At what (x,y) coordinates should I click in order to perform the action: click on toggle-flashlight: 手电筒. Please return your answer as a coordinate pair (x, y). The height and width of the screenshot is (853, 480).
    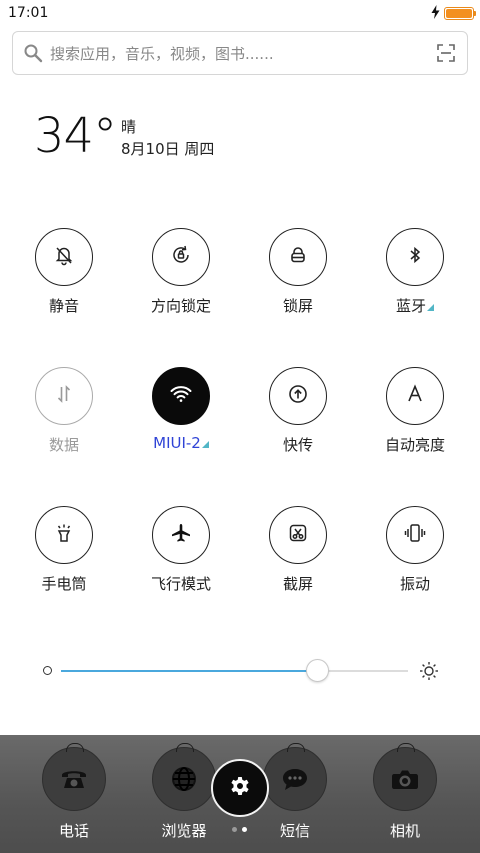
    Looking at the image, I should click on (64, 556).